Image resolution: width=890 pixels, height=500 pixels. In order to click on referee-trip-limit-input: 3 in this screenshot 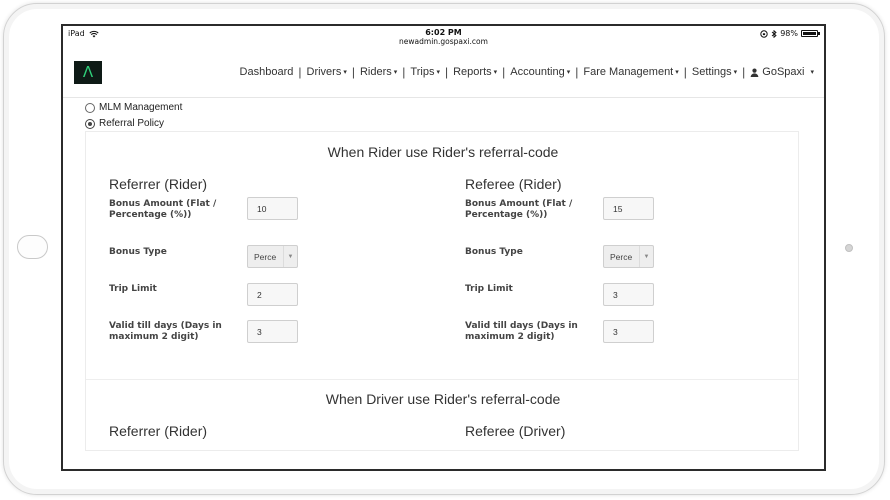, I will do `click(628, 294)`.